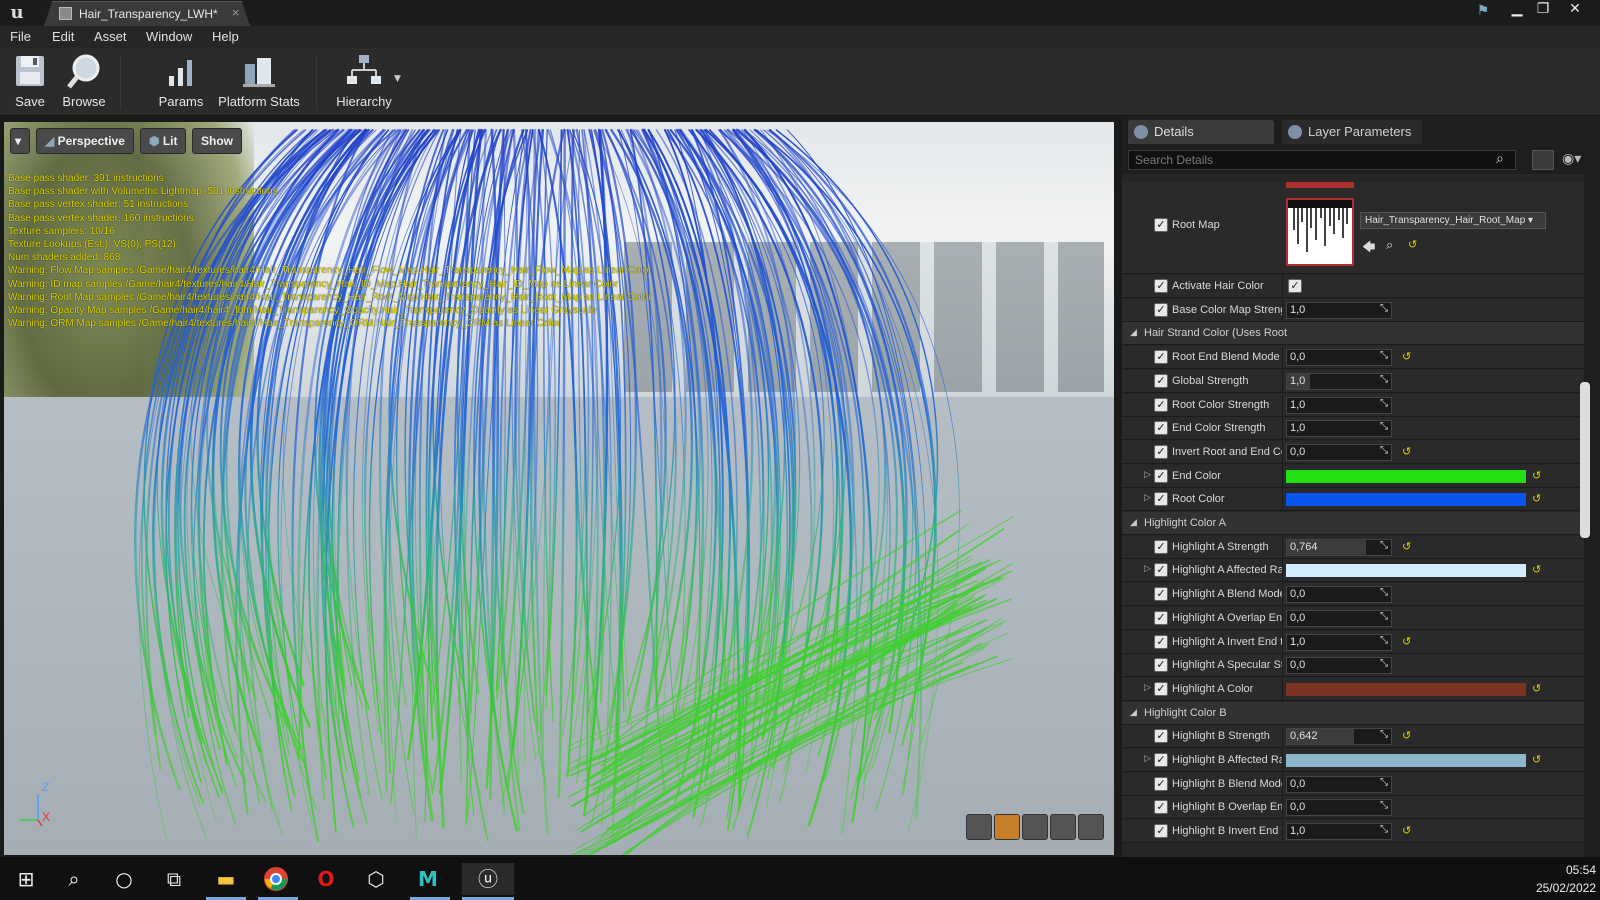 The image size is (1600, 900). What do you see at coordinates (225, 36) in the screenshot?
I see `menu-help: Help` at bounding box center [225, 36].